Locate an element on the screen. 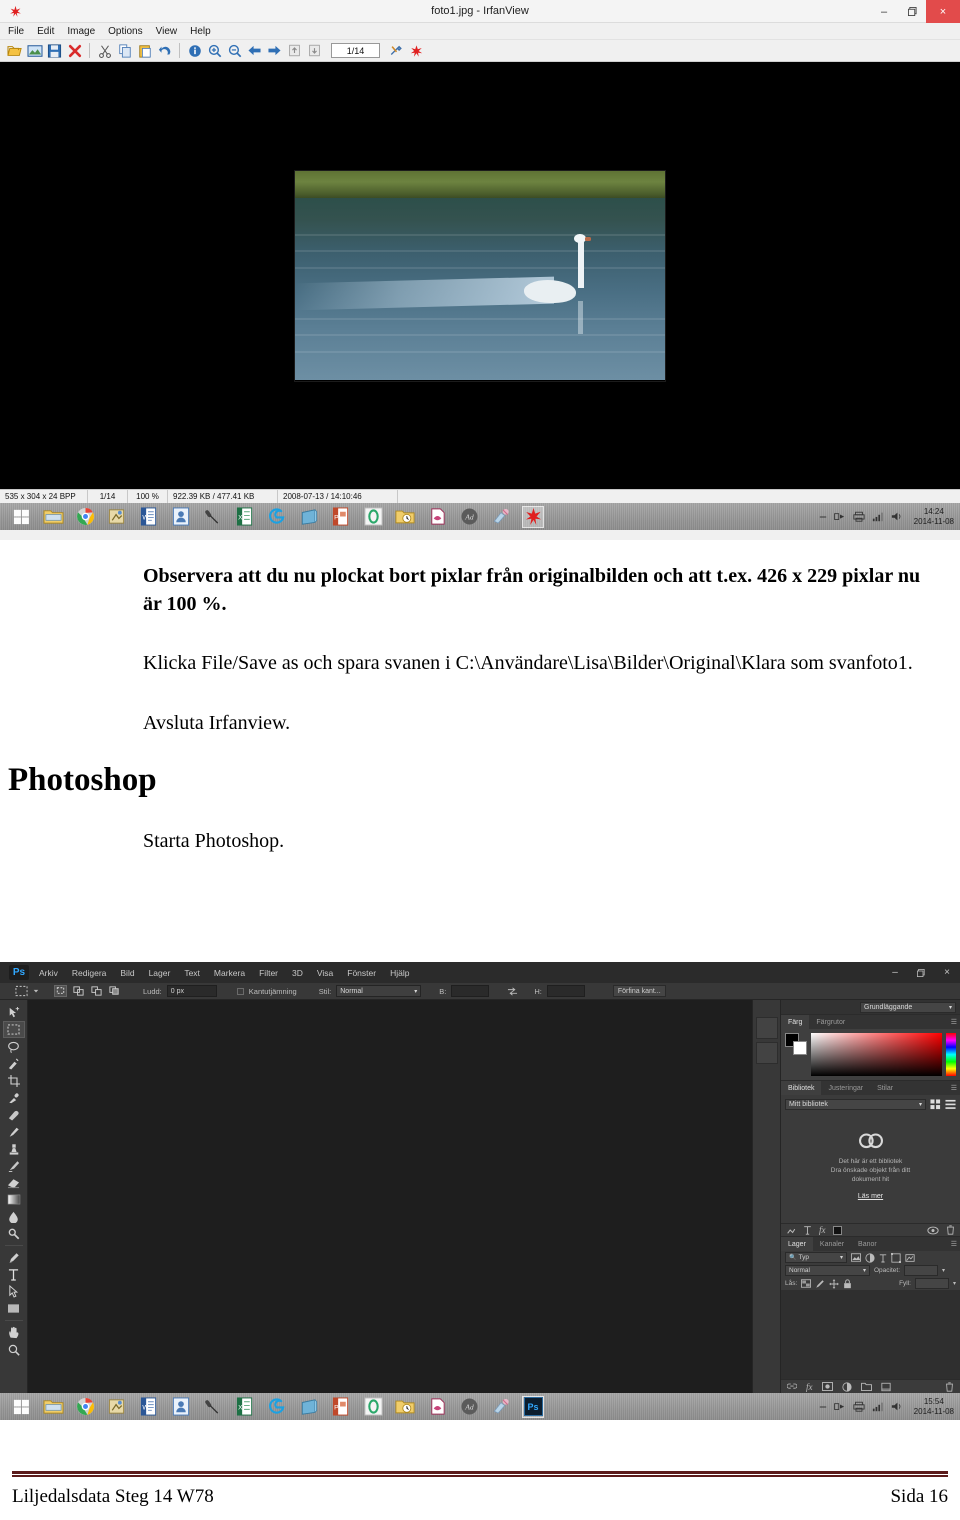 This screenshot has height=1520, width=960. taskbar-active-photoshop-icon: Ps is located at coordinates (533, 1406).